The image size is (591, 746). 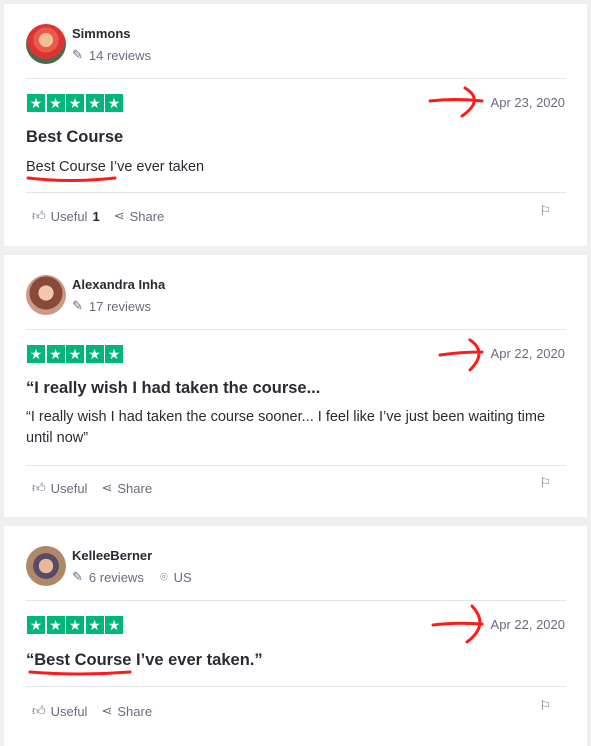 I want to click on review-date: Apr 23, 2020, so click(x=527, y=102).